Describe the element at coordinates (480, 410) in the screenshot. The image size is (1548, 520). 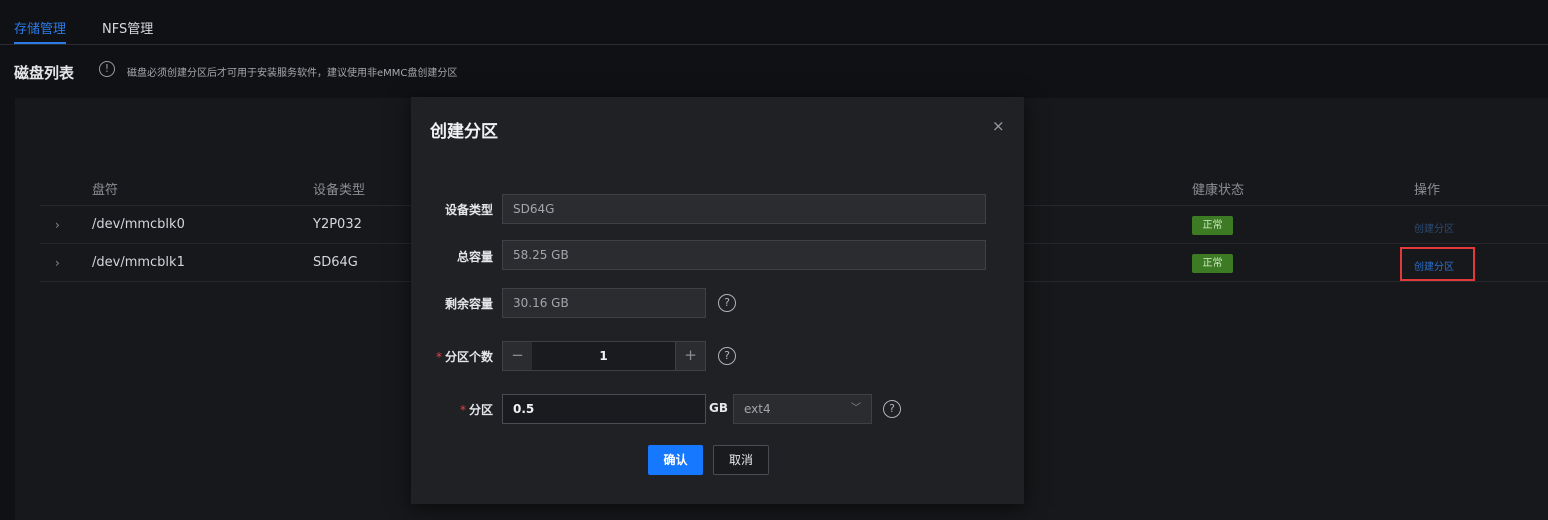
I see `partition-label-text: 分区` at that location.